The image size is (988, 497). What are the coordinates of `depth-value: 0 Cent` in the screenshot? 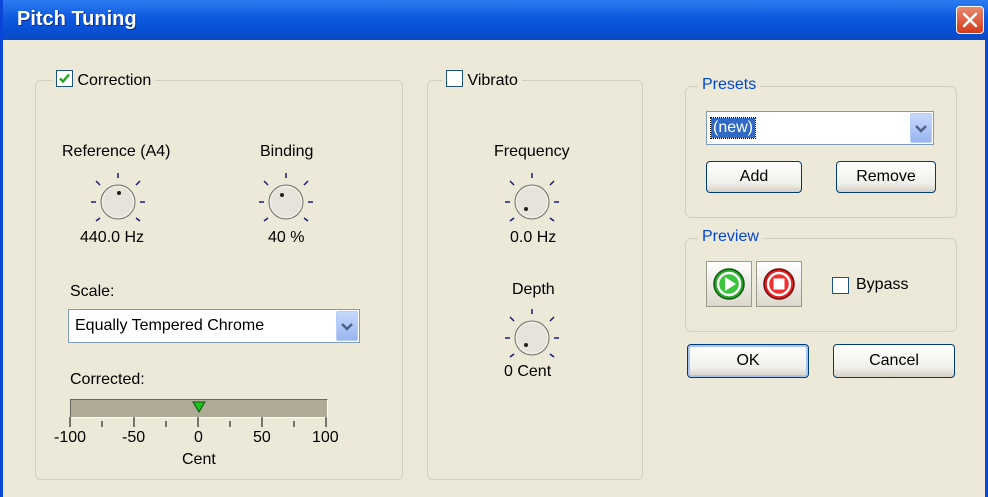 It's located at (528, 371).